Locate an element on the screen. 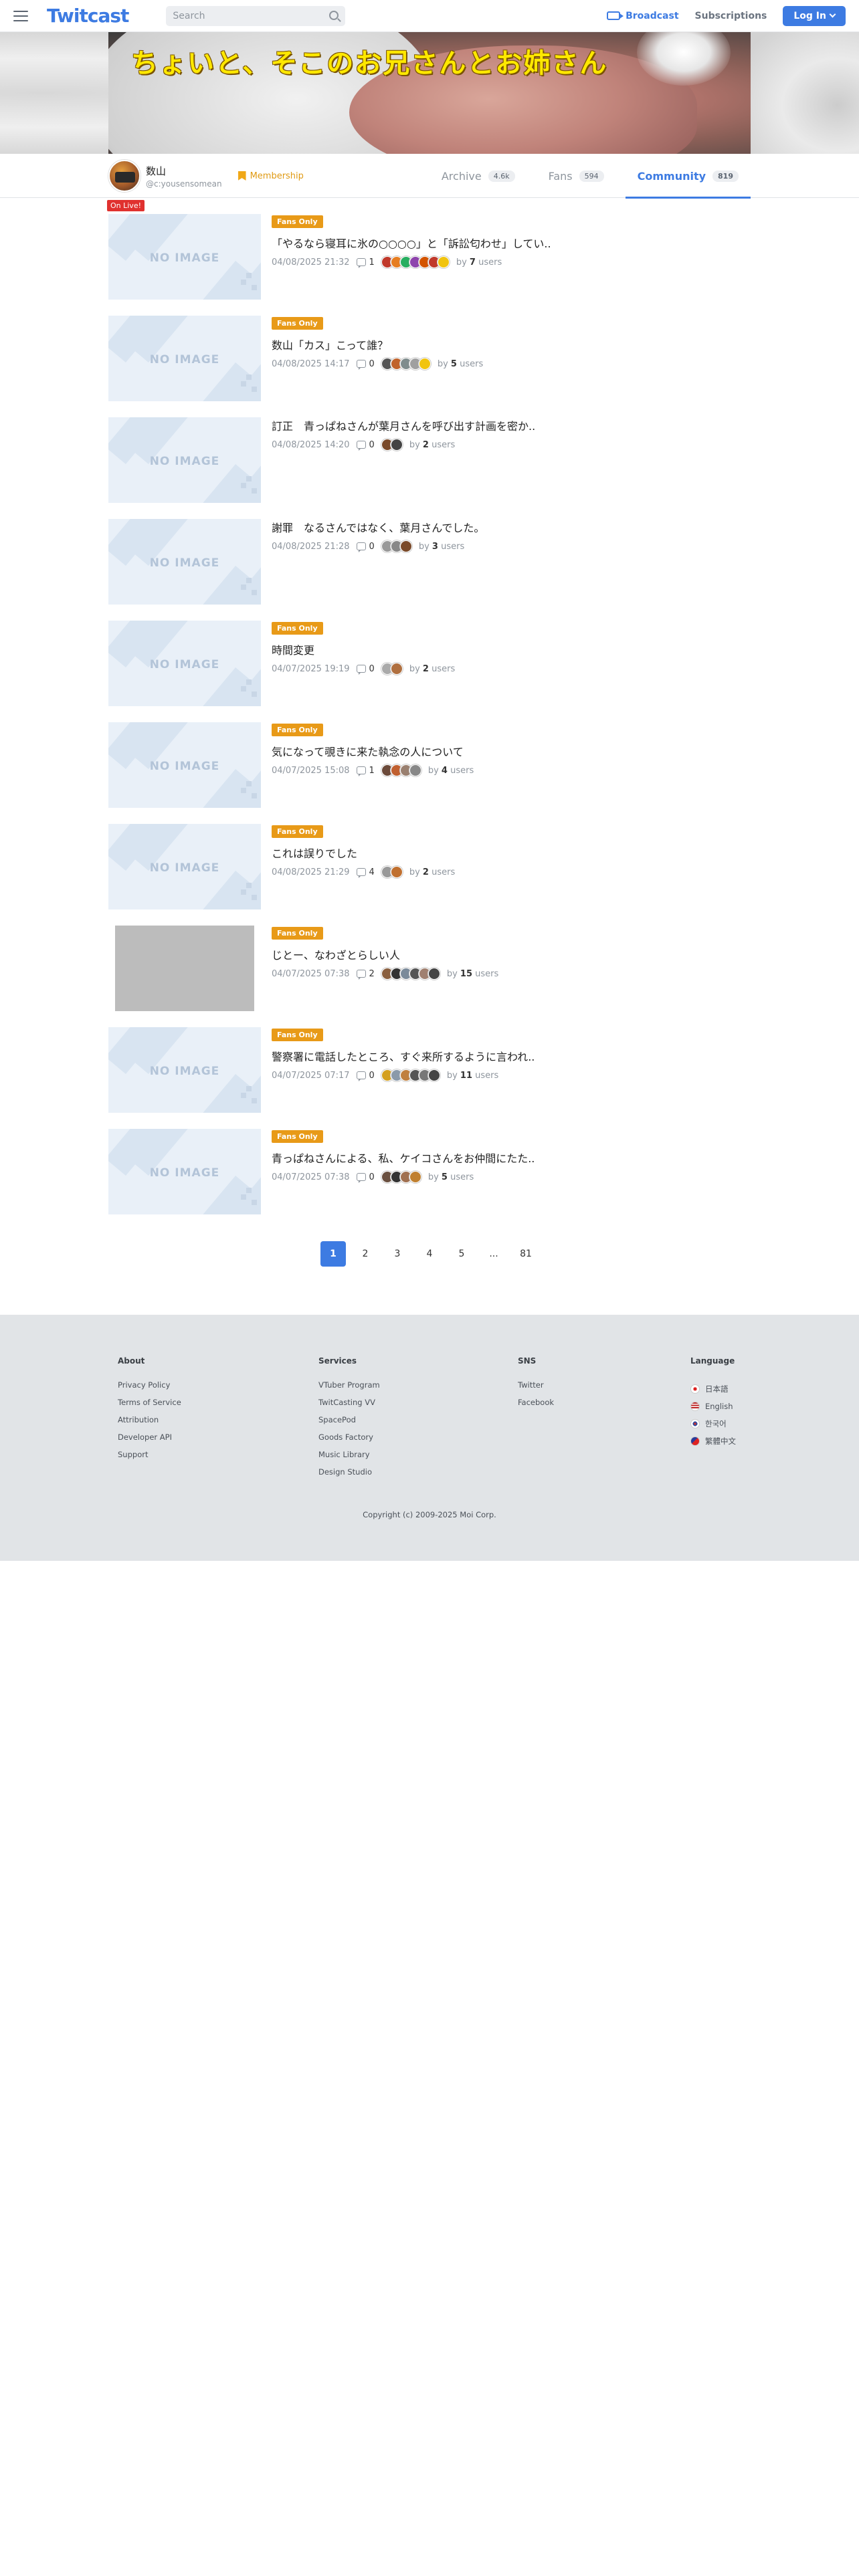 Image resolution: width=859 pixels, height=2576 pixels. post-title: 数山「カス」こって誰？ is located at coordinates (378, 344).